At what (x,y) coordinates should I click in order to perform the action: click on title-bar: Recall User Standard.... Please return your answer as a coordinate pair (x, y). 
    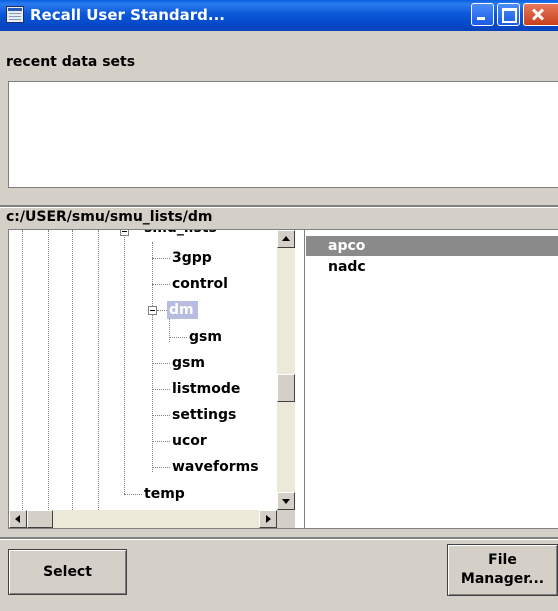
    Looking at the image, I should click on (279, 15).